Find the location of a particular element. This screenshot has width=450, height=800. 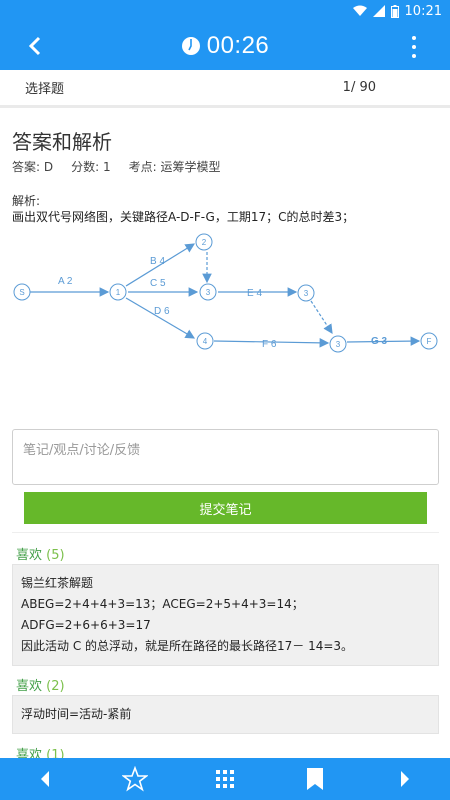

node-label-3a: 3 is located at coordinates (208, 292).